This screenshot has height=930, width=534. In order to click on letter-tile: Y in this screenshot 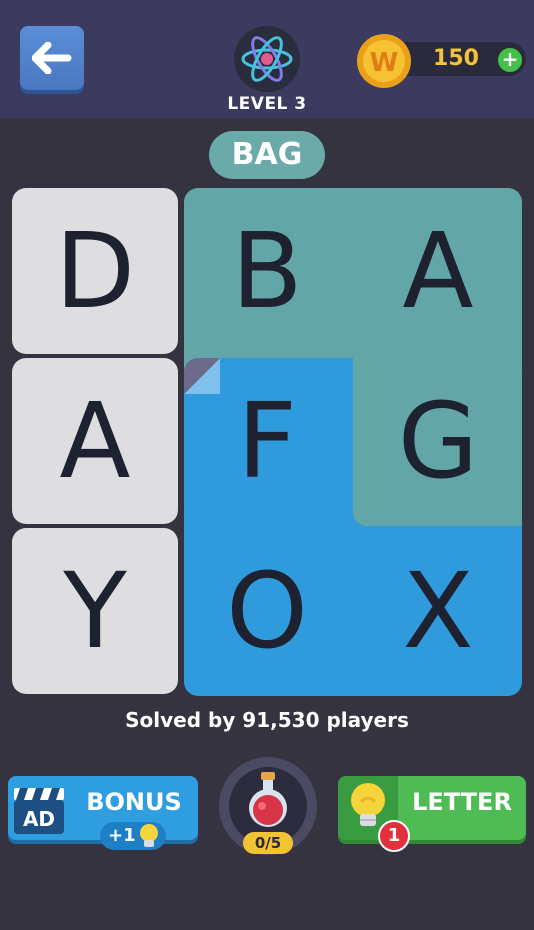, I will do `click(95, 611)`.